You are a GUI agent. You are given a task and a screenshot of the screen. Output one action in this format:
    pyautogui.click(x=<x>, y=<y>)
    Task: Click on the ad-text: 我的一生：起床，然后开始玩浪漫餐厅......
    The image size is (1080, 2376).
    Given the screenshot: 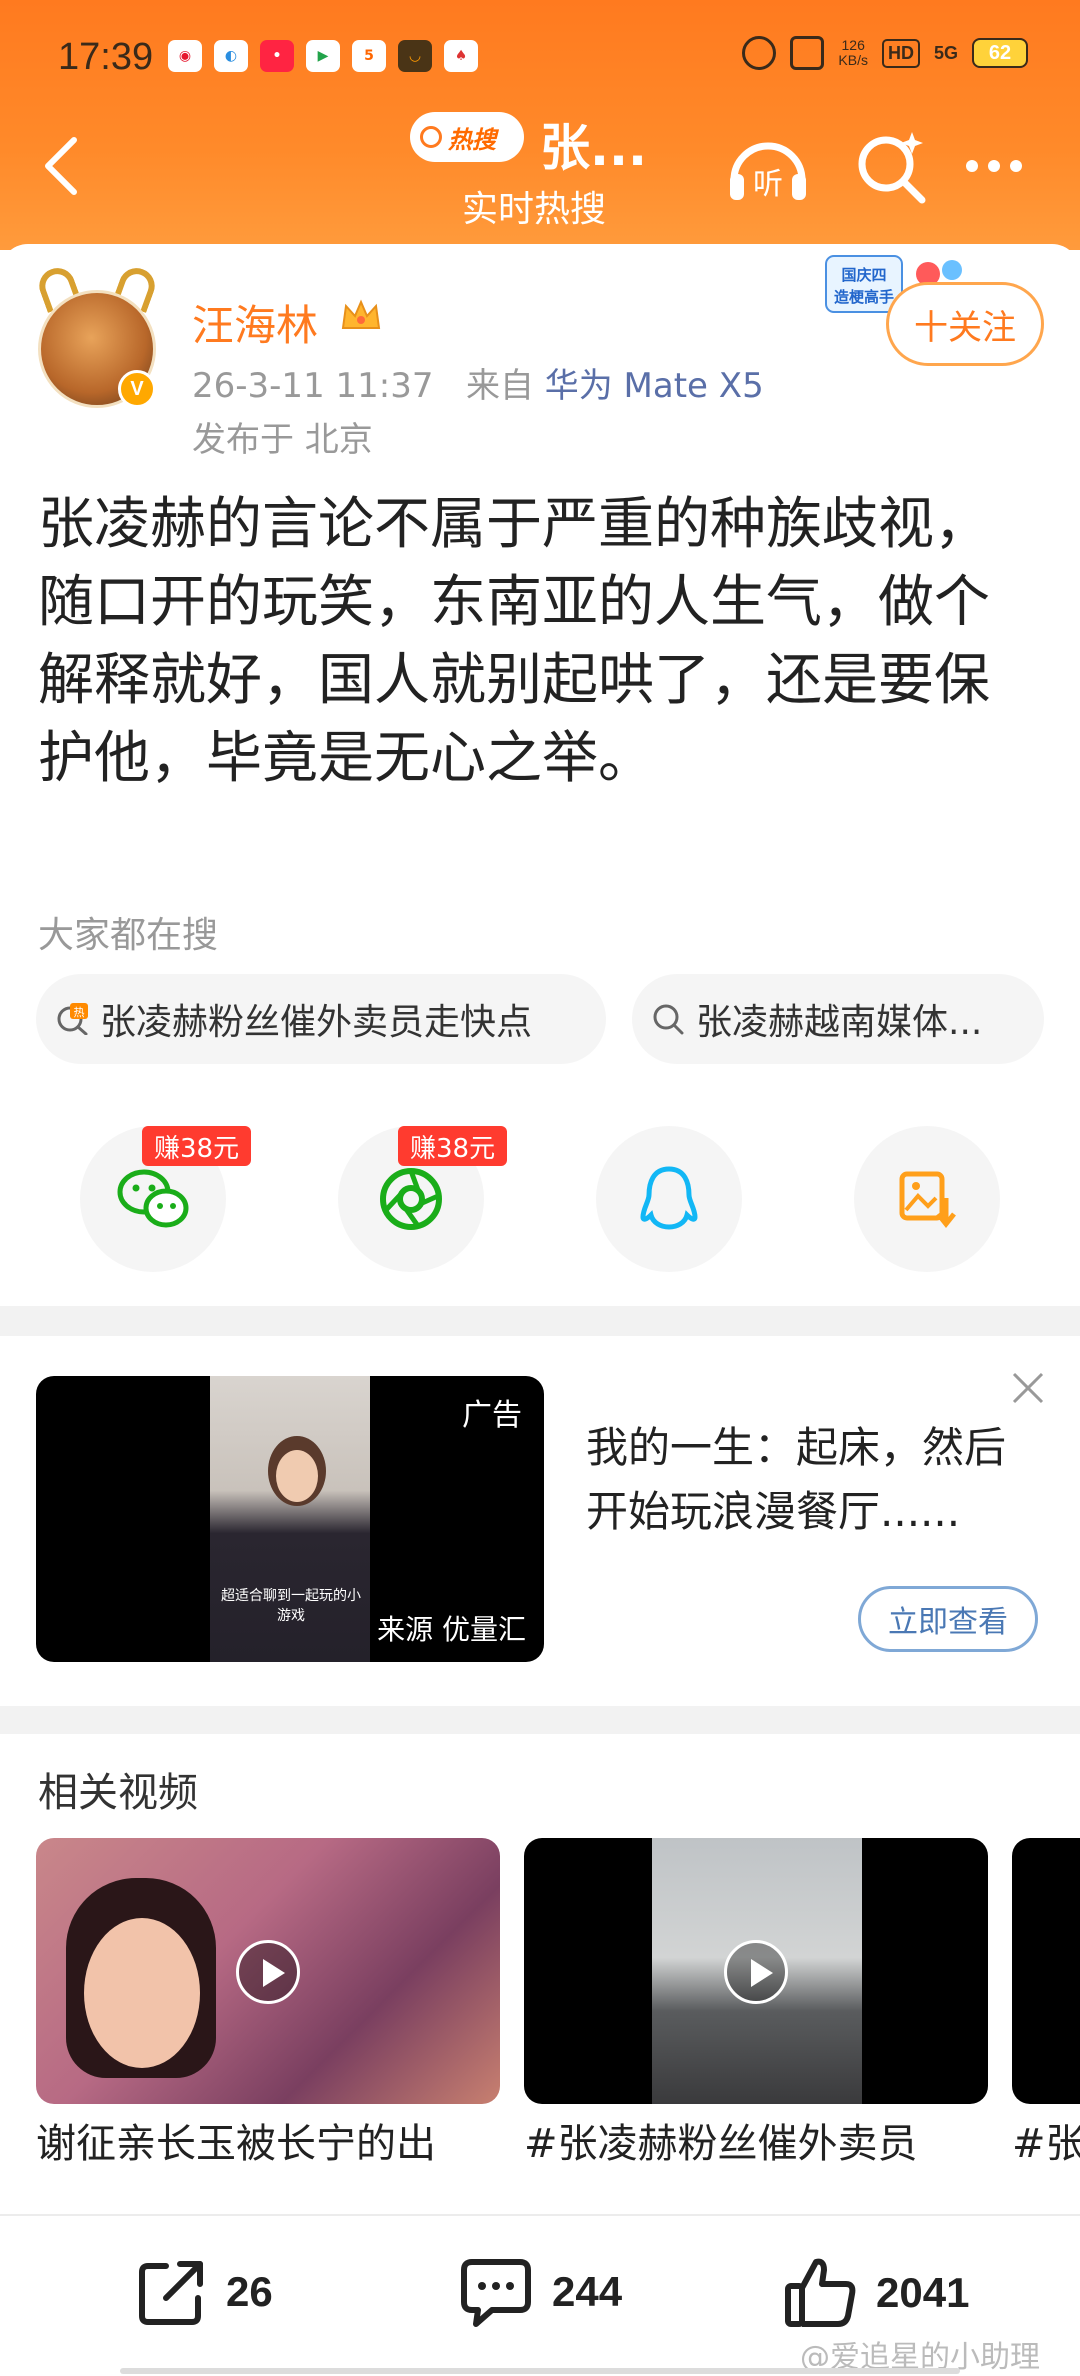 What is the action you would take?
    pyautogui.click(x=816, y=1480)
    